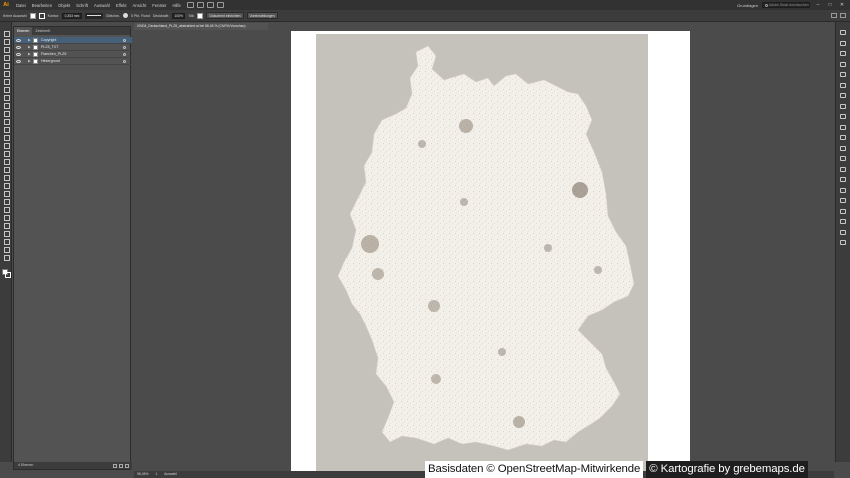 This screenshot has width=850, height=478. Describe the element at coordinates (6, 89) in the screenshot. I see `line-tool-icon` at that location.